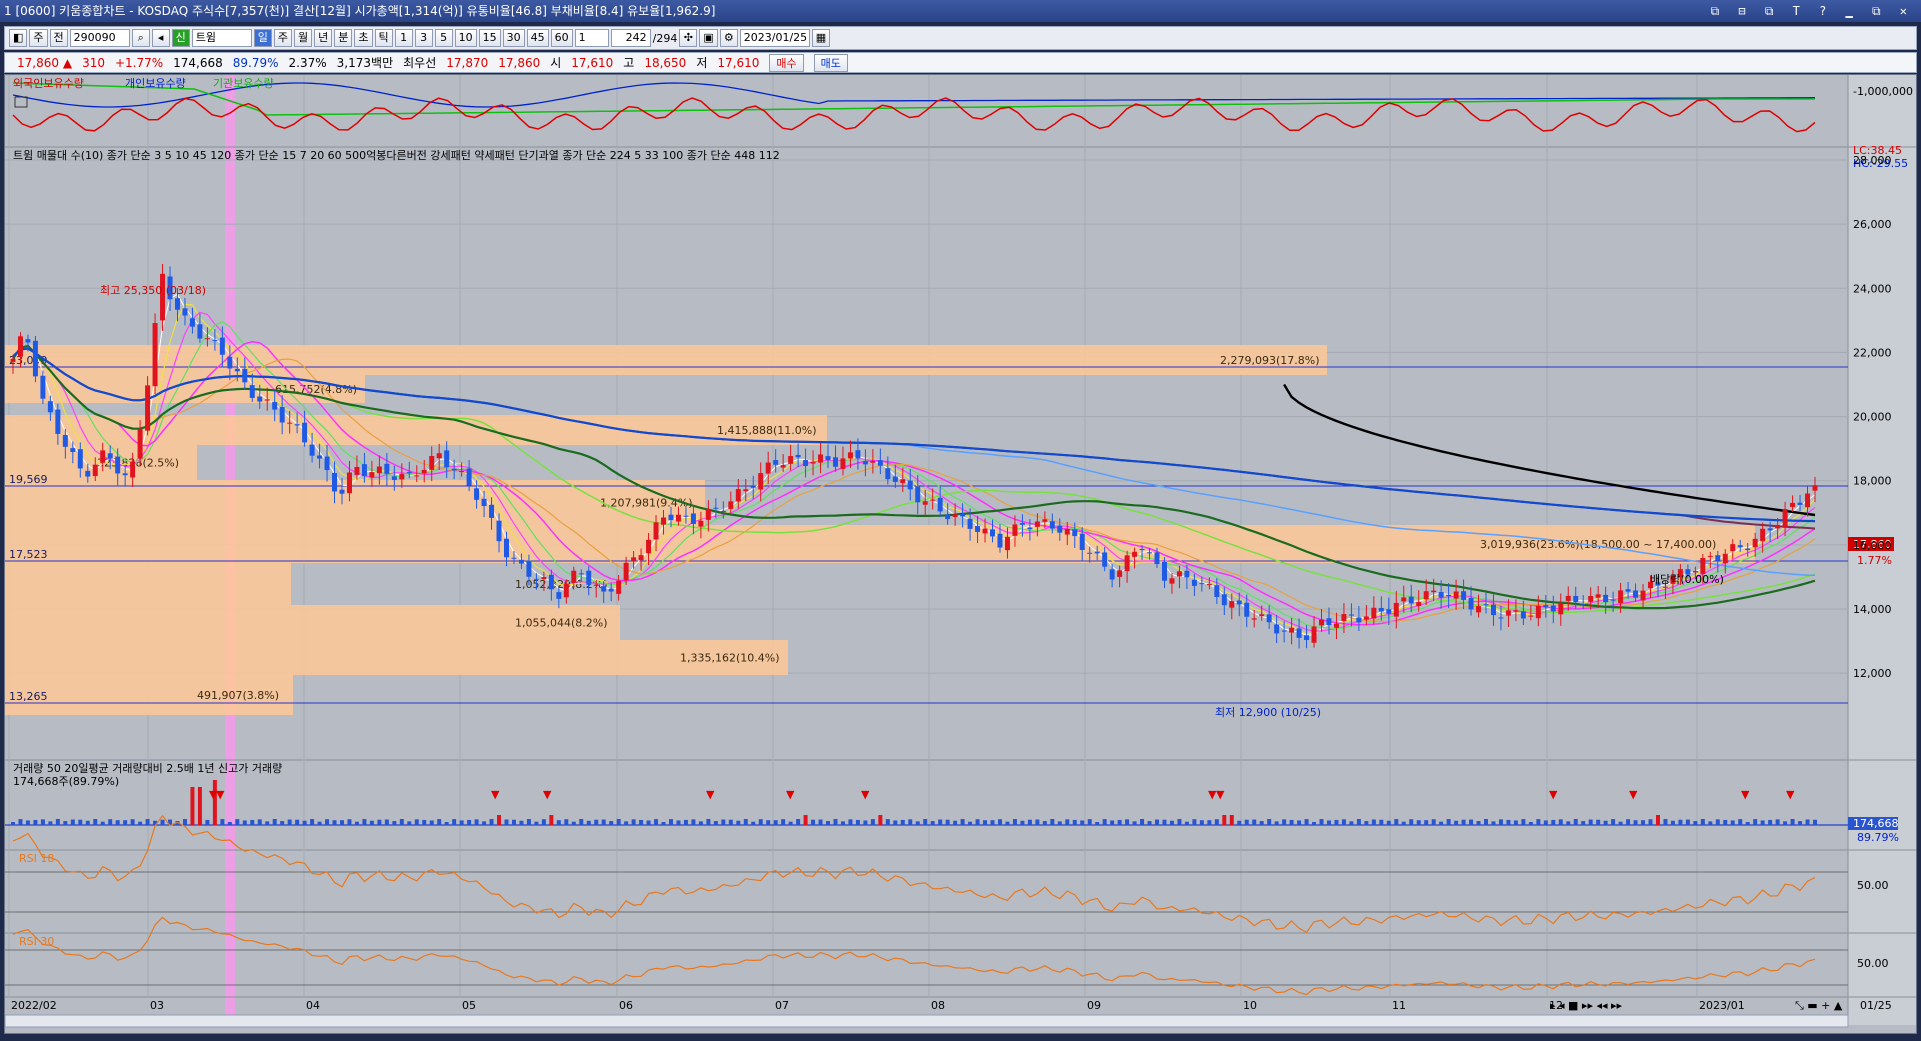  Describe the element at coordinates (28, 554) in the screenshot. I see `level-label: 17,523` at that location.